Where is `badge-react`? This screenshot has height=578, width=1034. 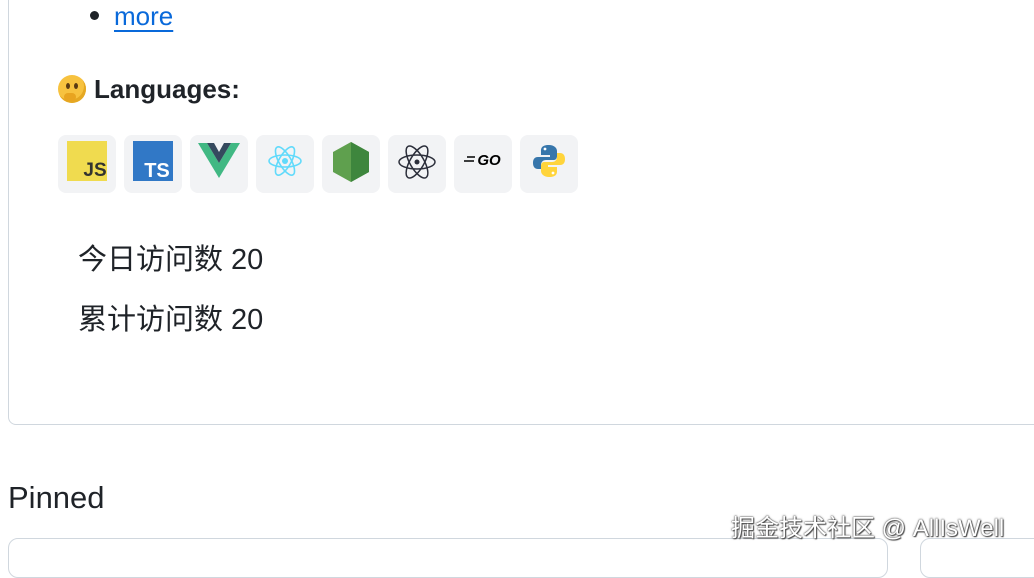
badge-react is located at coordinates (285, 164).